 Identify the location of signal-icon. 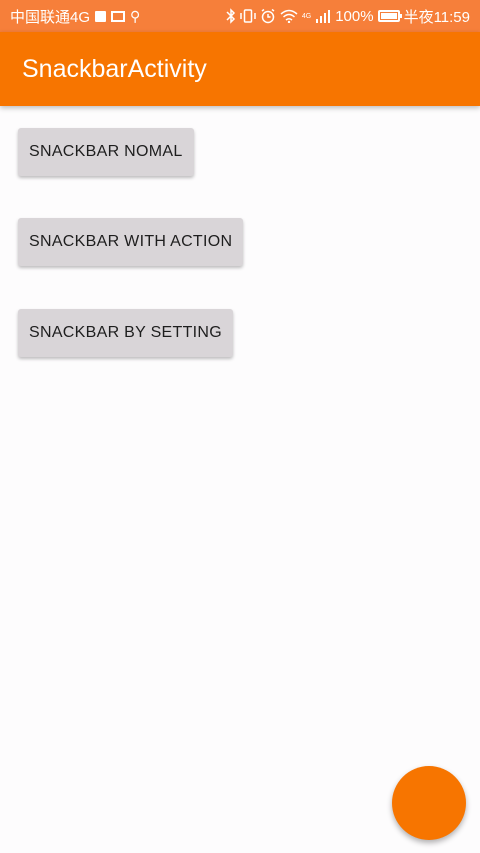
(323, 16).